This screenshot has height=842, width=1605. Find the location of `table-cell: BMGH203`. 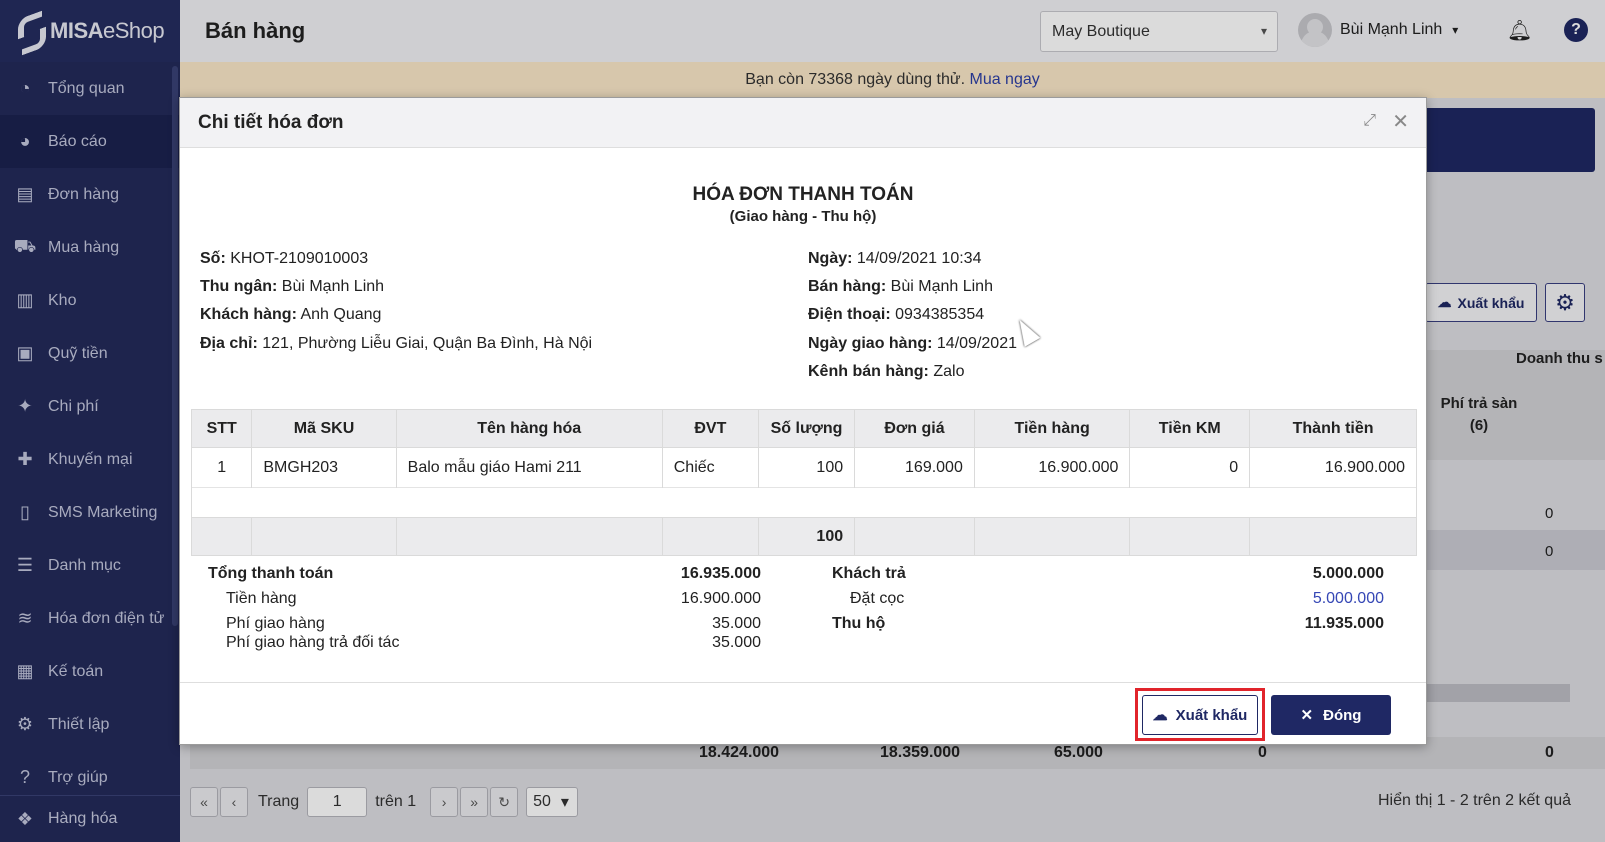

table-cell: BMGH203 is located at coordinates (324, 467).